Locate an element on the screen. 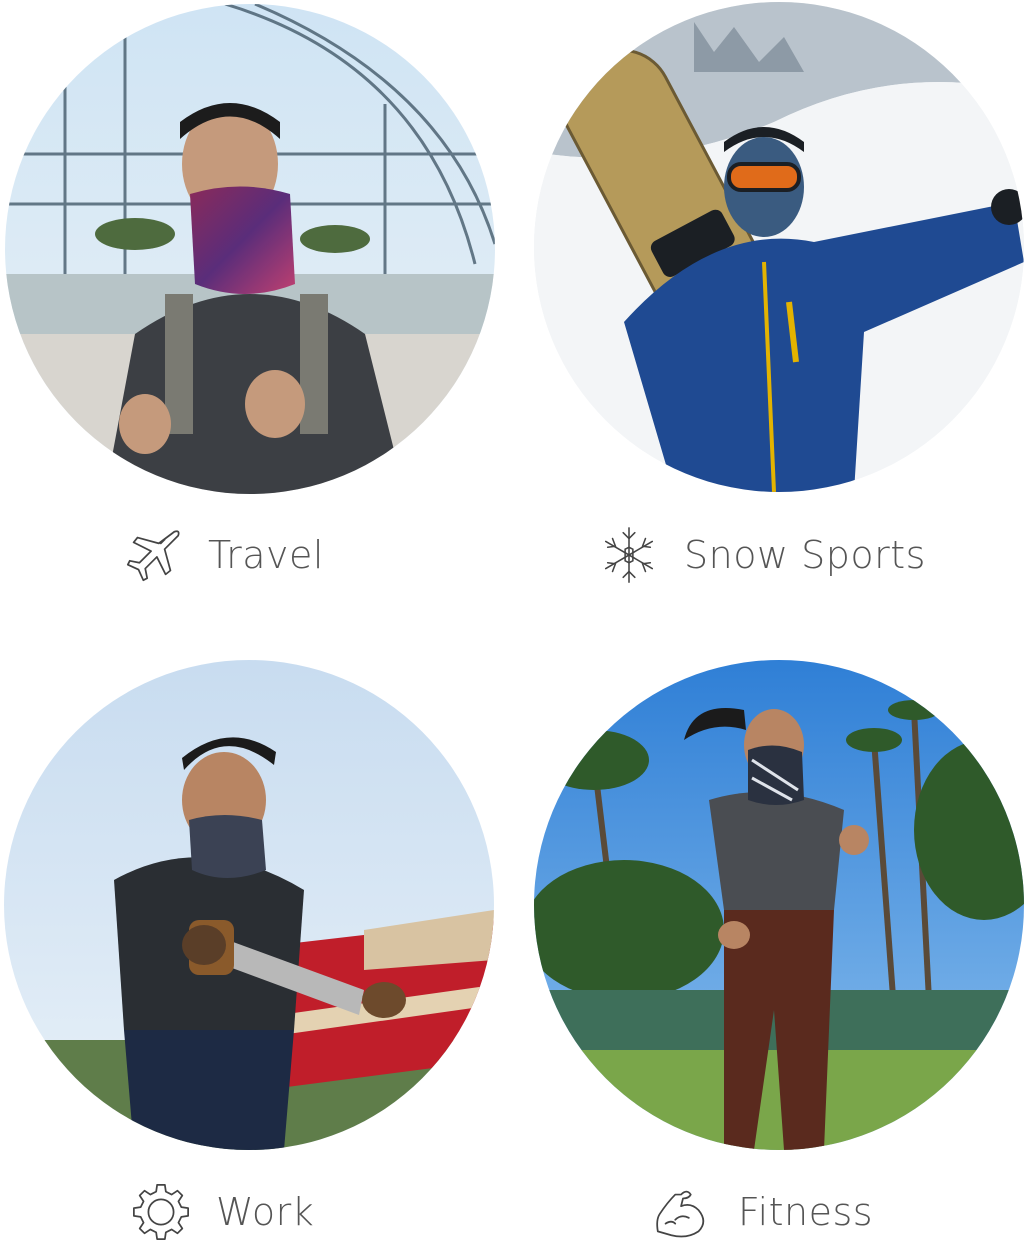 The height and width of the screenshot is (1250, 1029). travel-caption: Travel is located at coordinates (223, 555).